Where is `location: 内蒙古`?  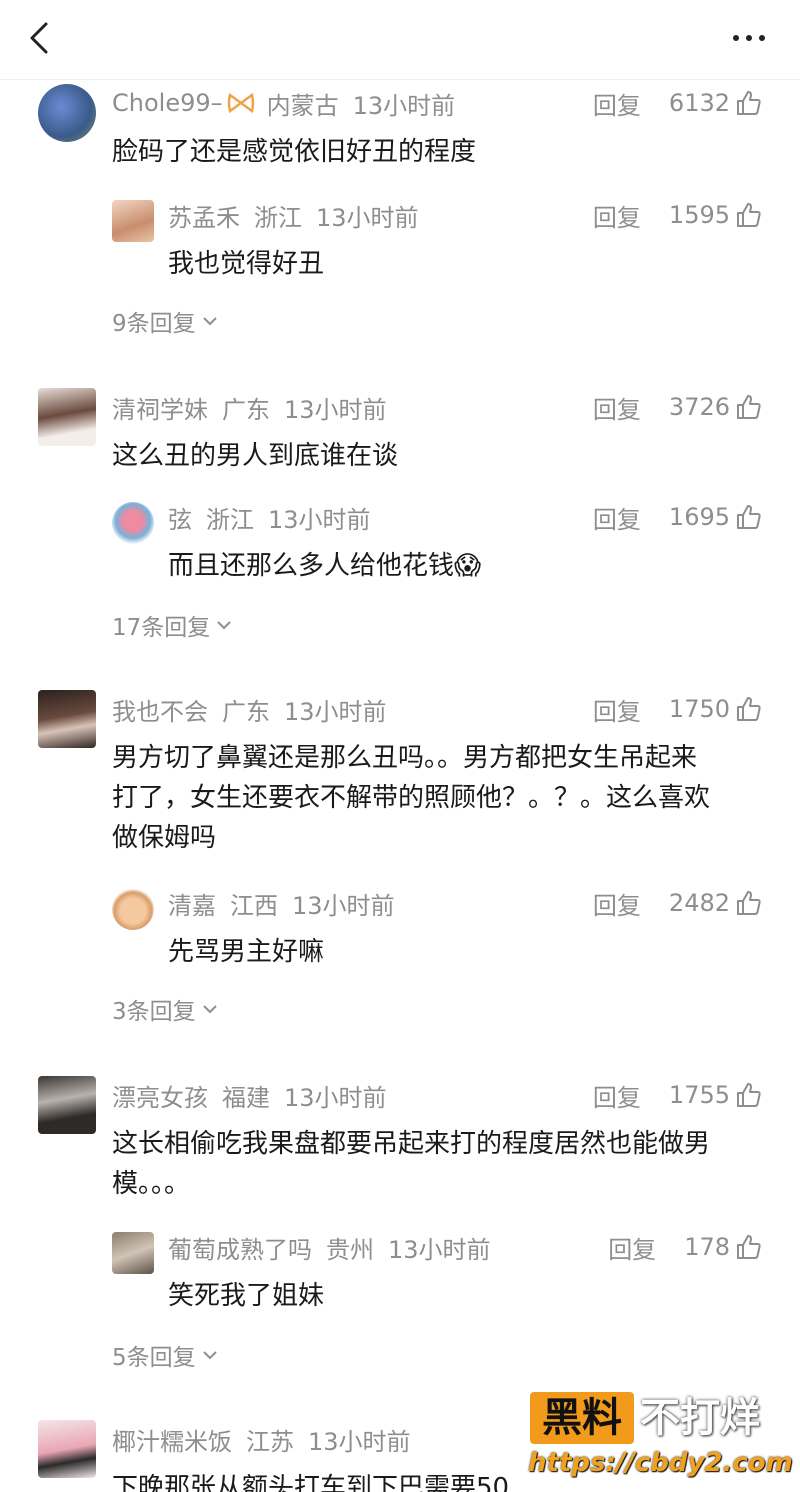 location: 内蒙古 is located at coordinates (302, 105).